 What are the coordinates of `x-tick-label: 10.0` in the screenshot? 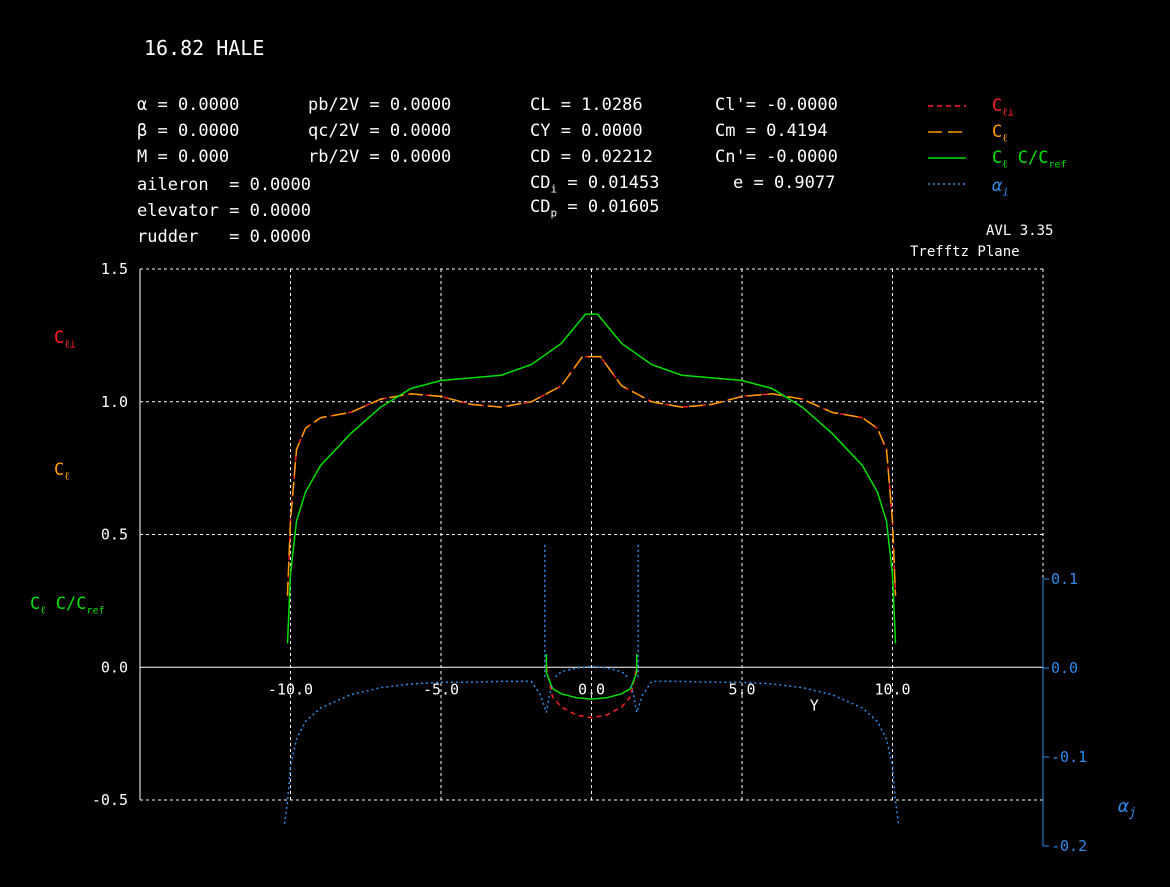 It's located at (892, 689).